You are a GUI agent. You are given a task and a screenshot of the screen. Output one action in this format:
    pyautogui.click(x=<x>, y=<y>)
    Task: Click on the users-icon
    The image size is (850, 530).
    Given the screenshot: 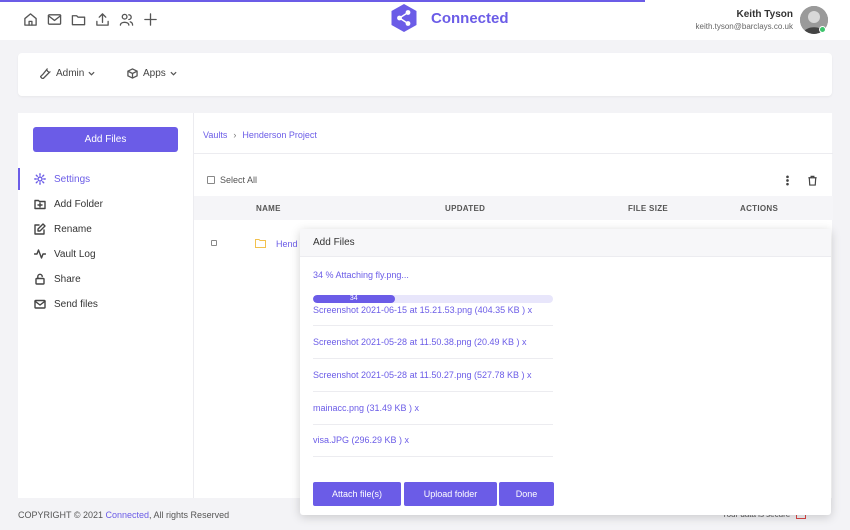 What is the action you would take?
    pyautogui.click(x=126, y=19)
    